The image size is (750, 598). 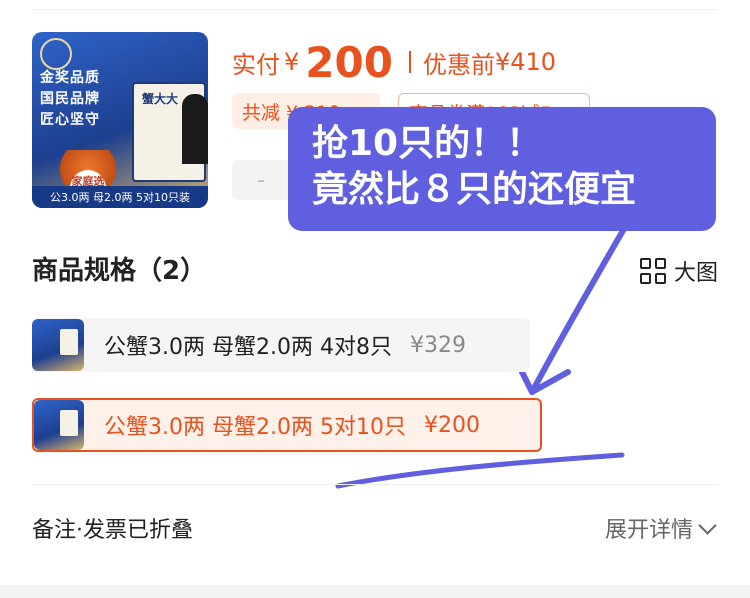 I want to click on annotation-line-1: 抢10只的！！, so click(x=427, y=143).